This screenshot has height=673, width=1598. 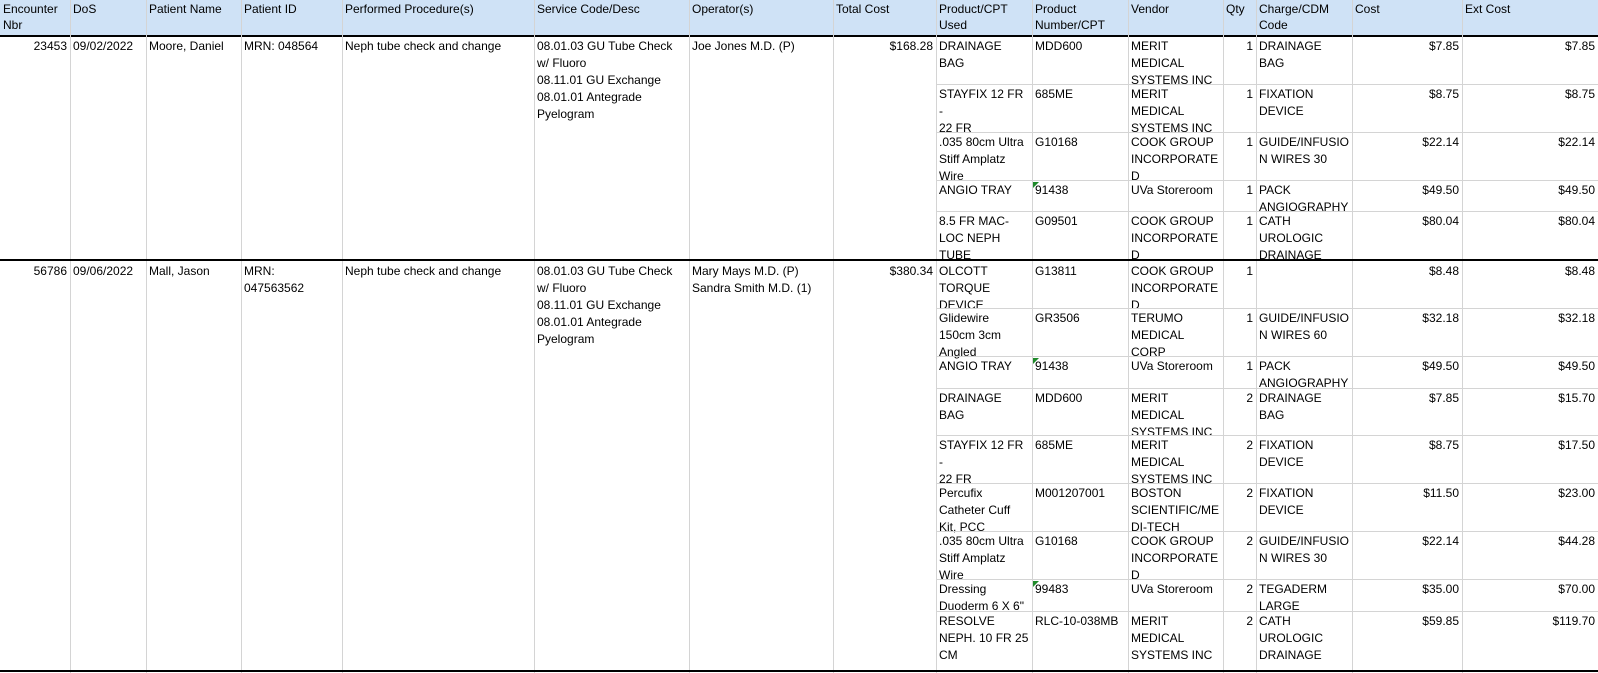 I want to click on cell-ext: $32.18, so click(x=1530, y=318).